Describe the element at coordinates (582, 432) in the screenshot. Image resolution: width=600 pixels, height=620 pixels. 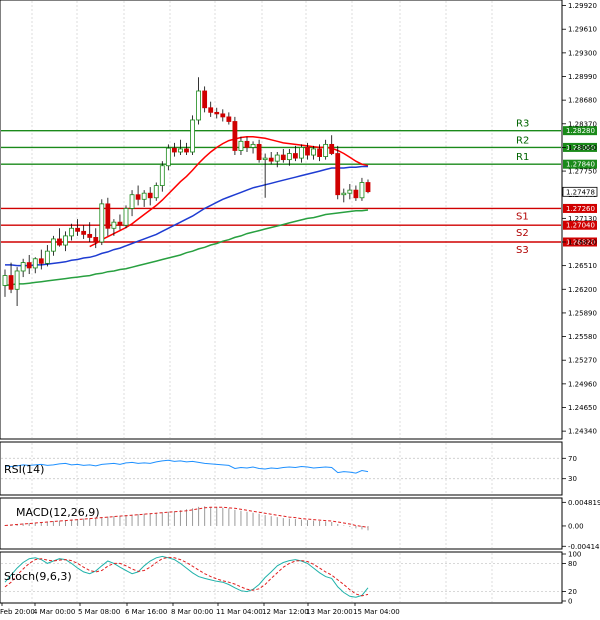
I see `price-tick-label: 1.24340` at that location.